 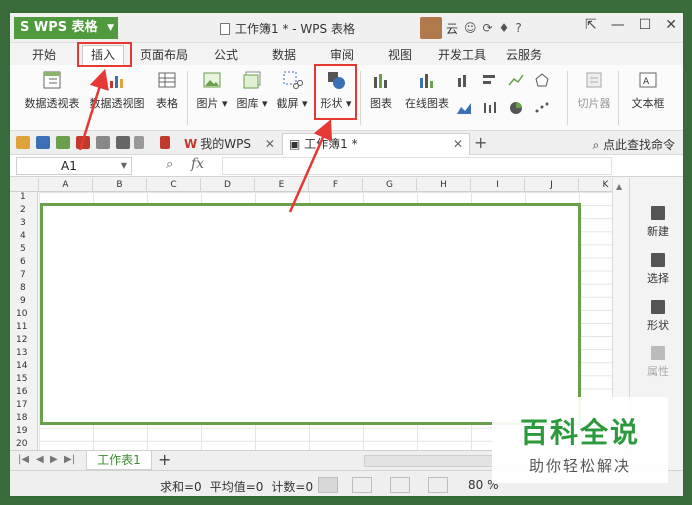 I want to click on tab-formulas: 公式, so click(x=226, y=54).